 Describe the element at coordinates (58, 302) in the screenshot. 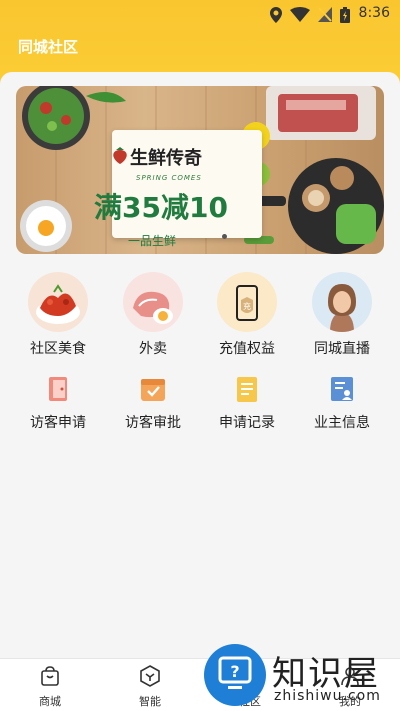

I see `food-icon` at that location.